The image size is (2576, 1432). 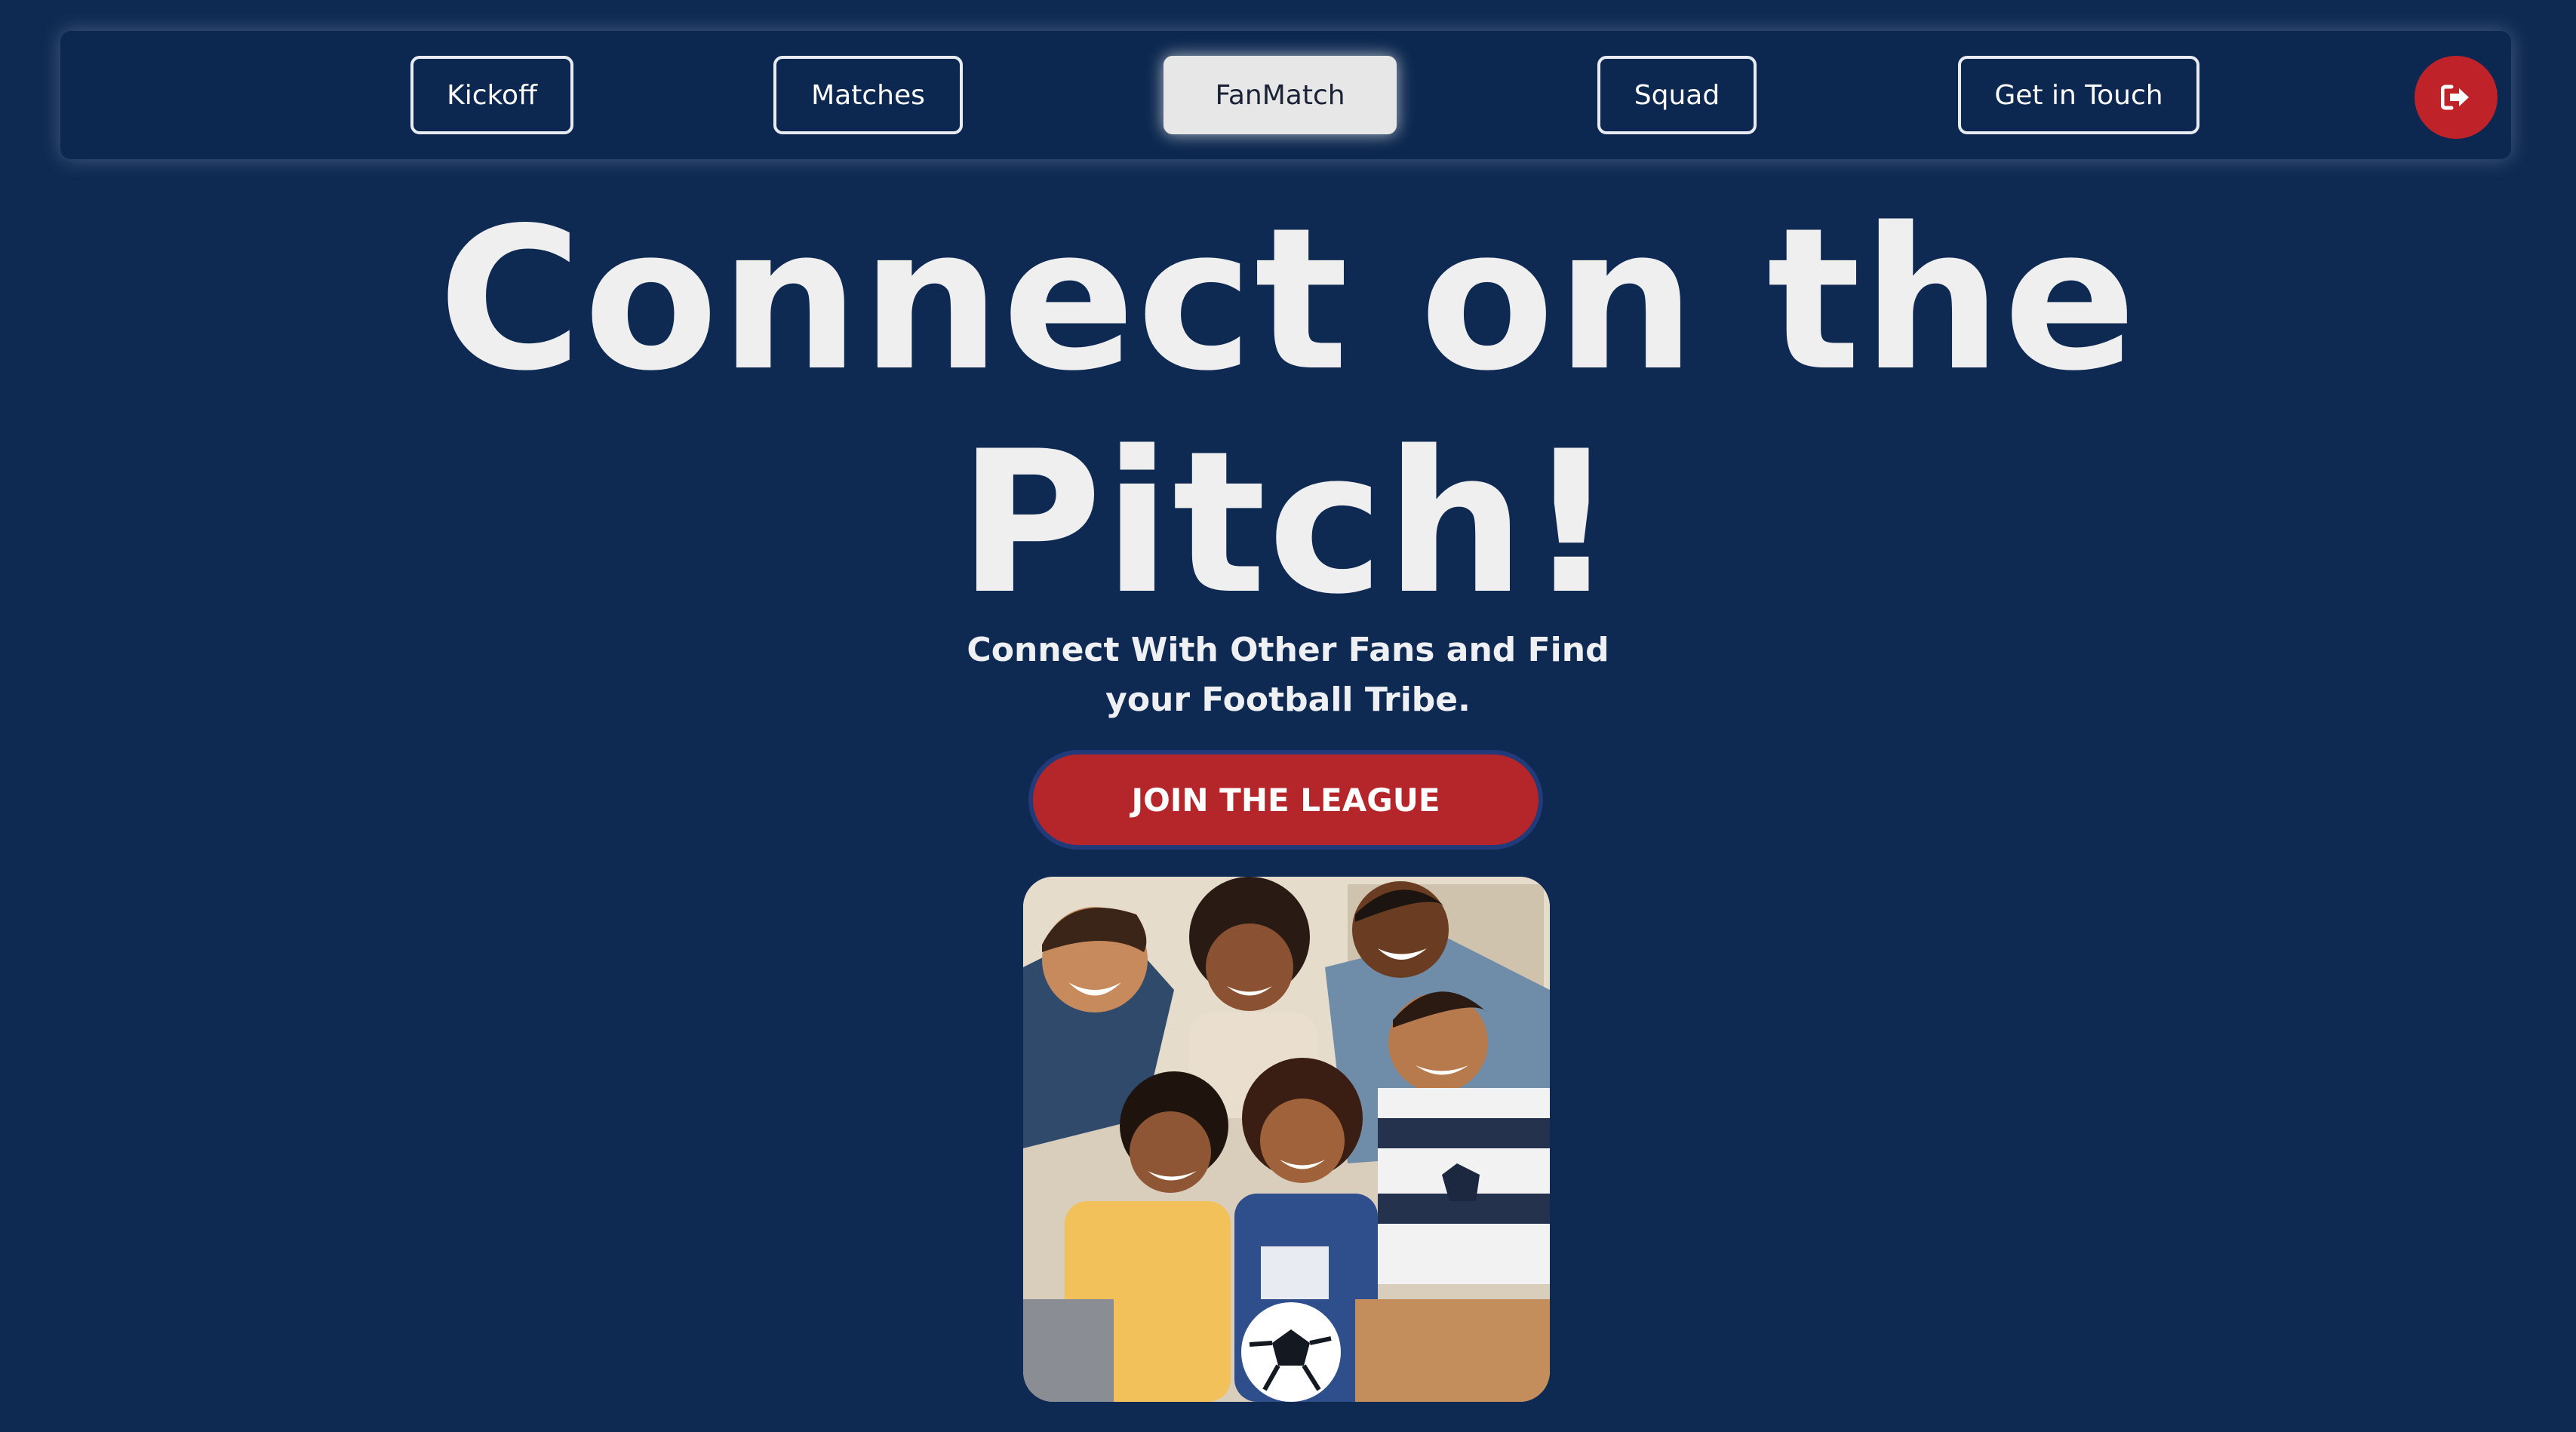 What do you see at coordinates (491, 95) in the screenshot?
I see `nav-kickoff-button: Kickoff` at bounding box center [491, 95].